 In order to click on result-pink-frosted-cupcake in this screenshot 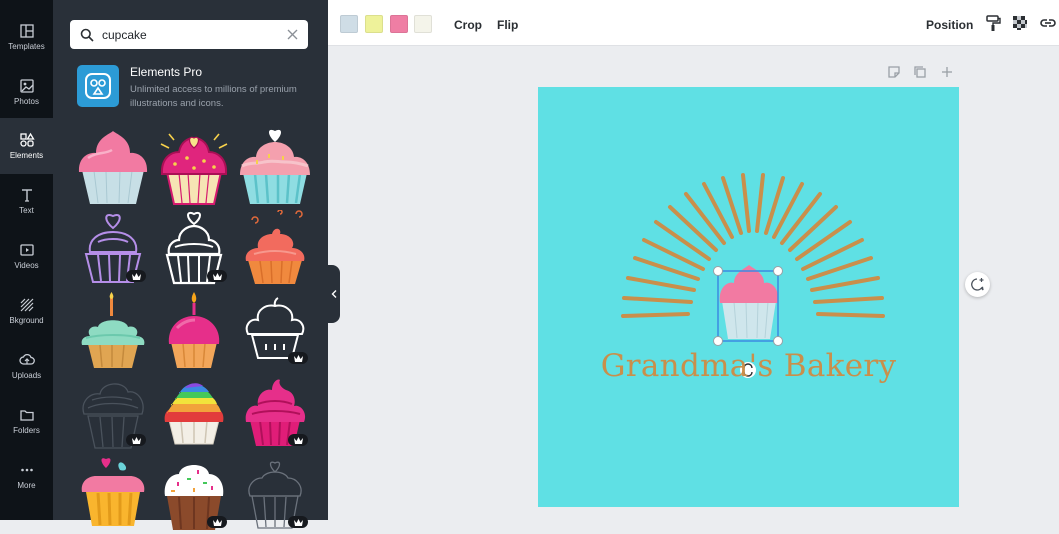, I will do `click(113, 167)`.